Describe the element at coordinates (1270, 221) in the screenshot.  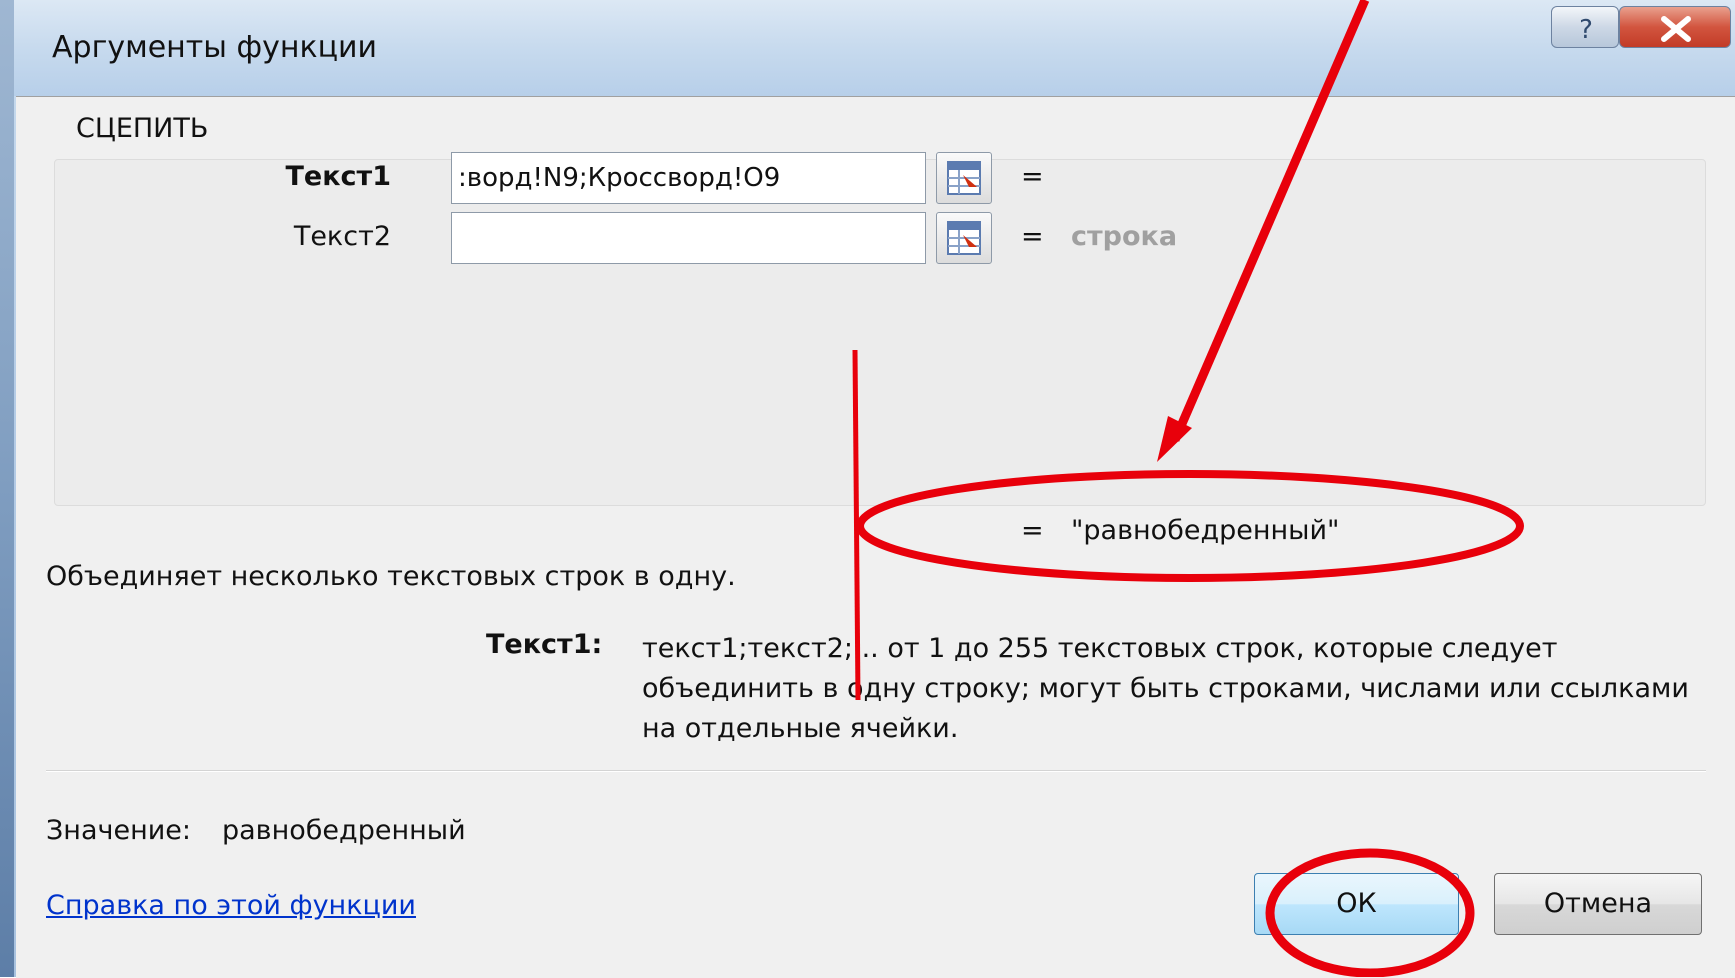
I see `annotation-arrow-line` at that location.